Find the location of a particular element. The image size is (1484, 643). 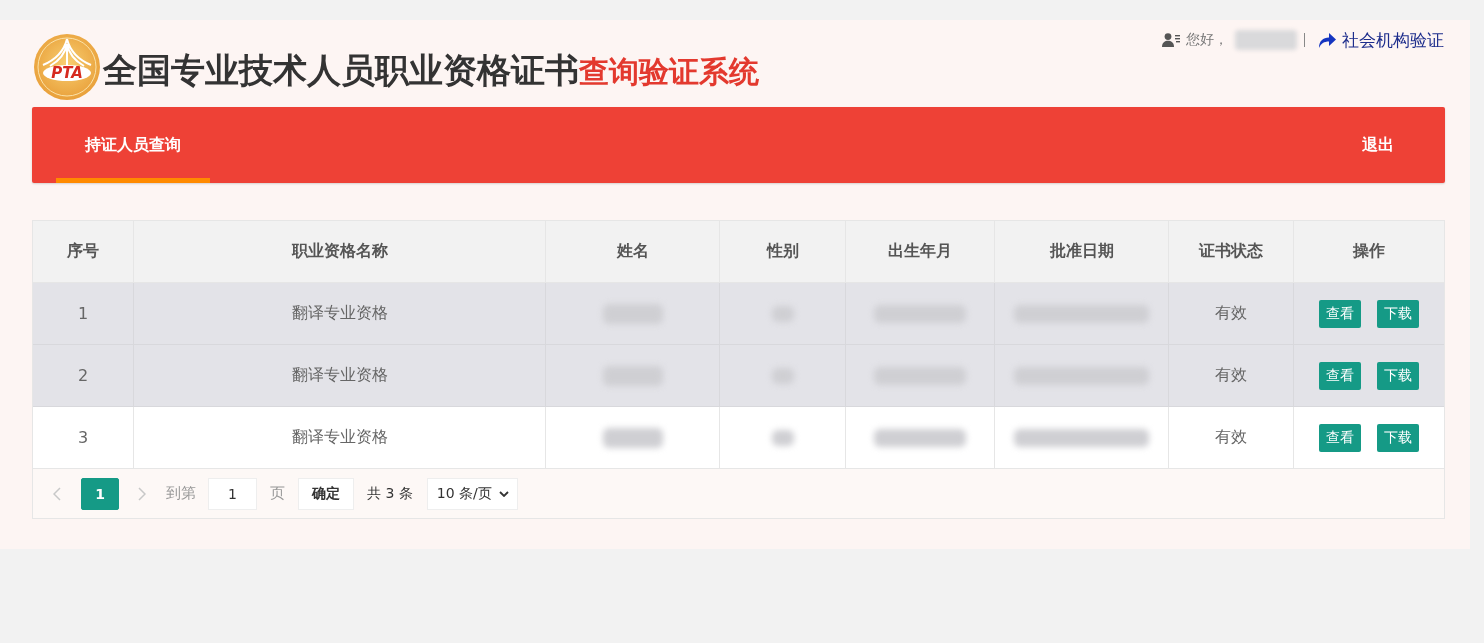

goto-label: 到第 is located at coordinates (181, 493).